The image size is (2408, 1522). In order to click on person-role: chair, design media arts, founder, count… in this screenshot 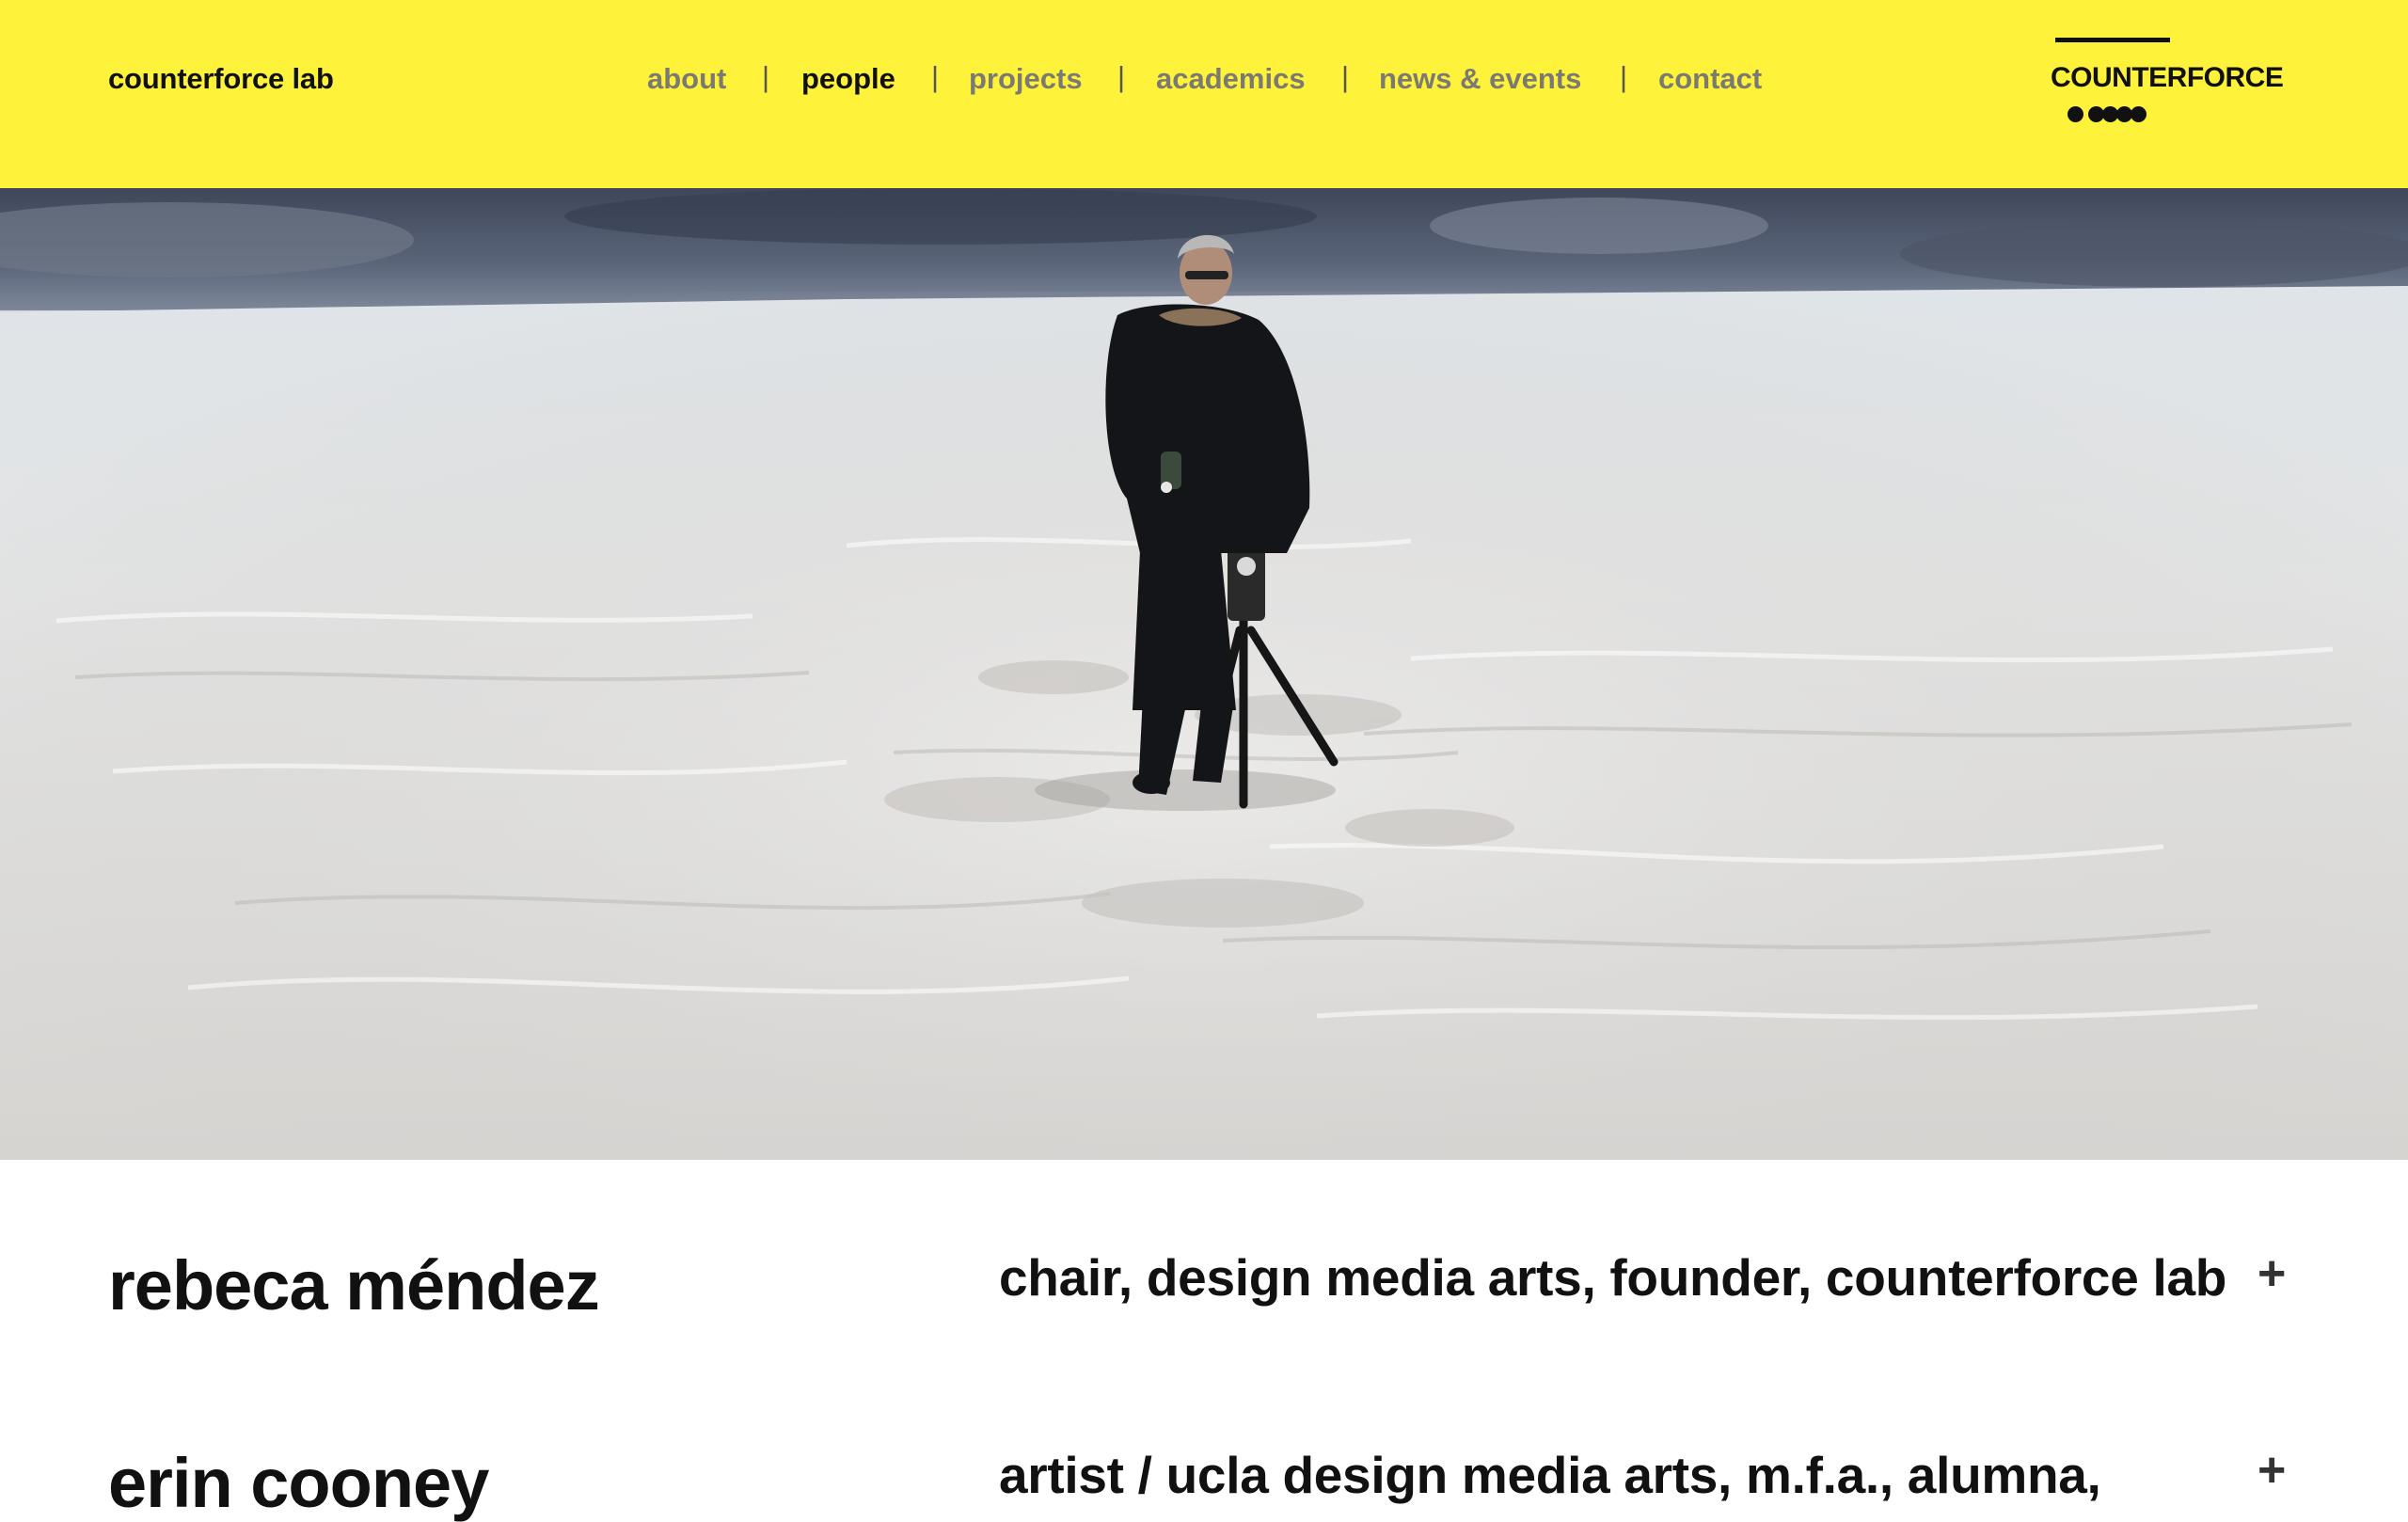, I will do `click(1613, 1277)`.